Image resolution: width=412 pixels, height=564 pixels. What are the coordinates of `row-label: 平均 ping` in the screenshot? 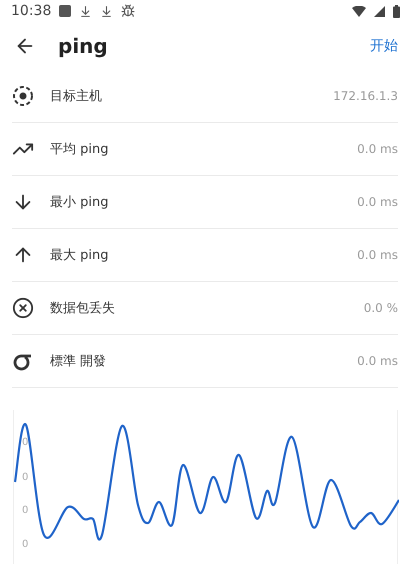 It's located at (80, 149).